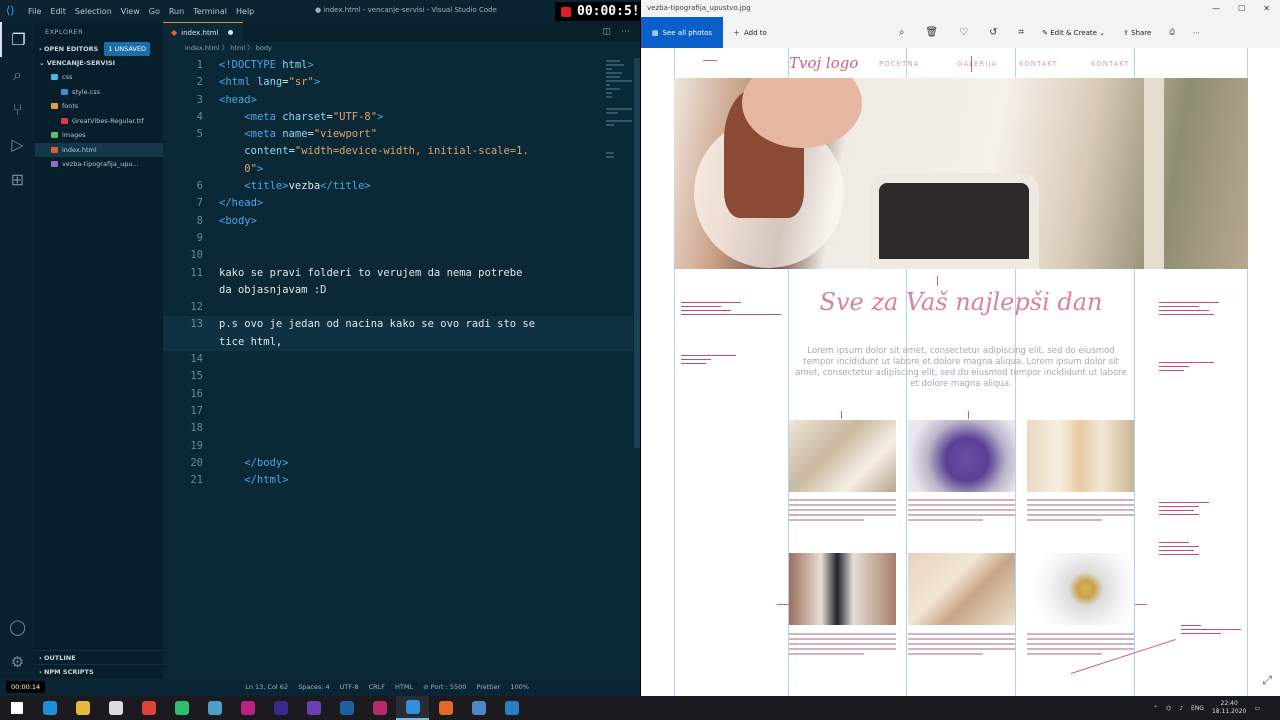  Describe the element at coordinates (398, 221) in the screenshot. I see `code-line: 8 <body>` at that location.